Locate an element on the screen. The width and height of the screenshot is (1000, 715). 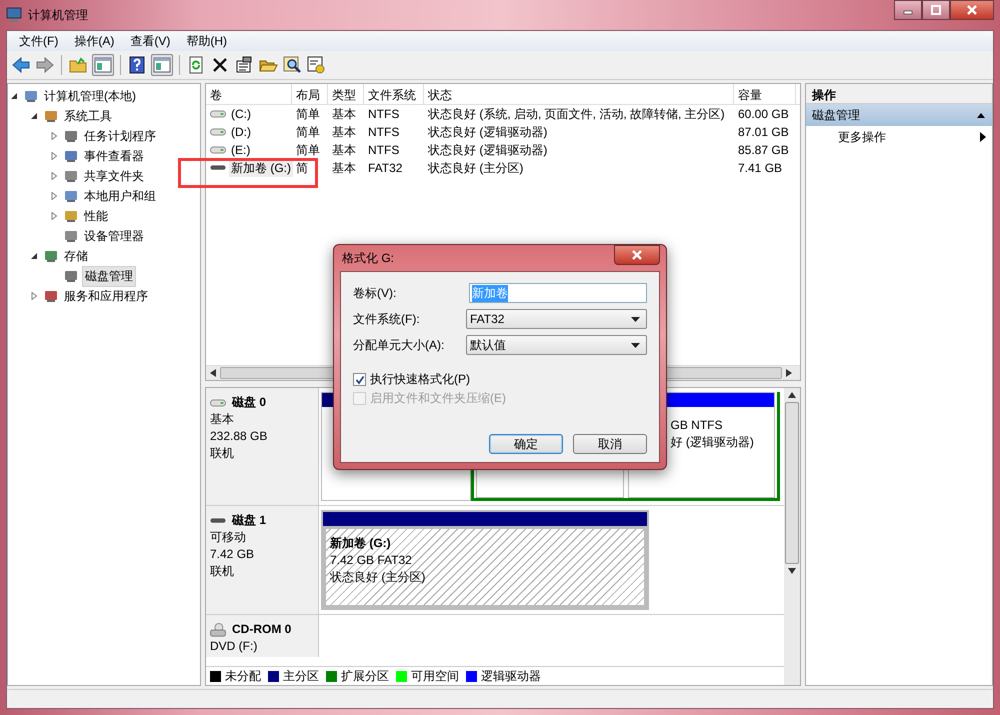
close-icon is located at coordinates (972, 10).